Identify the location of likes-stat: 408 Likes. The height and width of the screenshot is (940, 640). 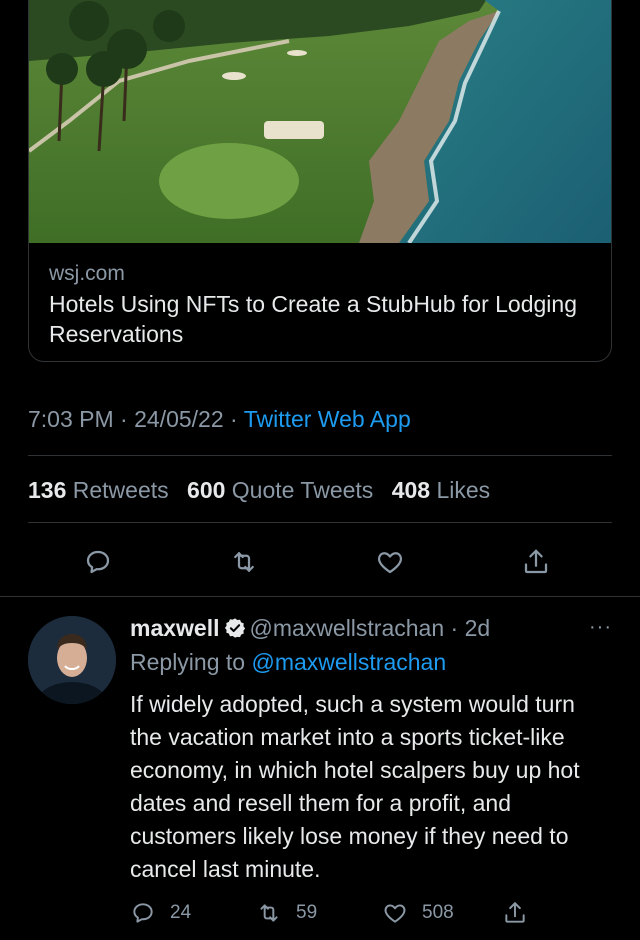
(441, 490).